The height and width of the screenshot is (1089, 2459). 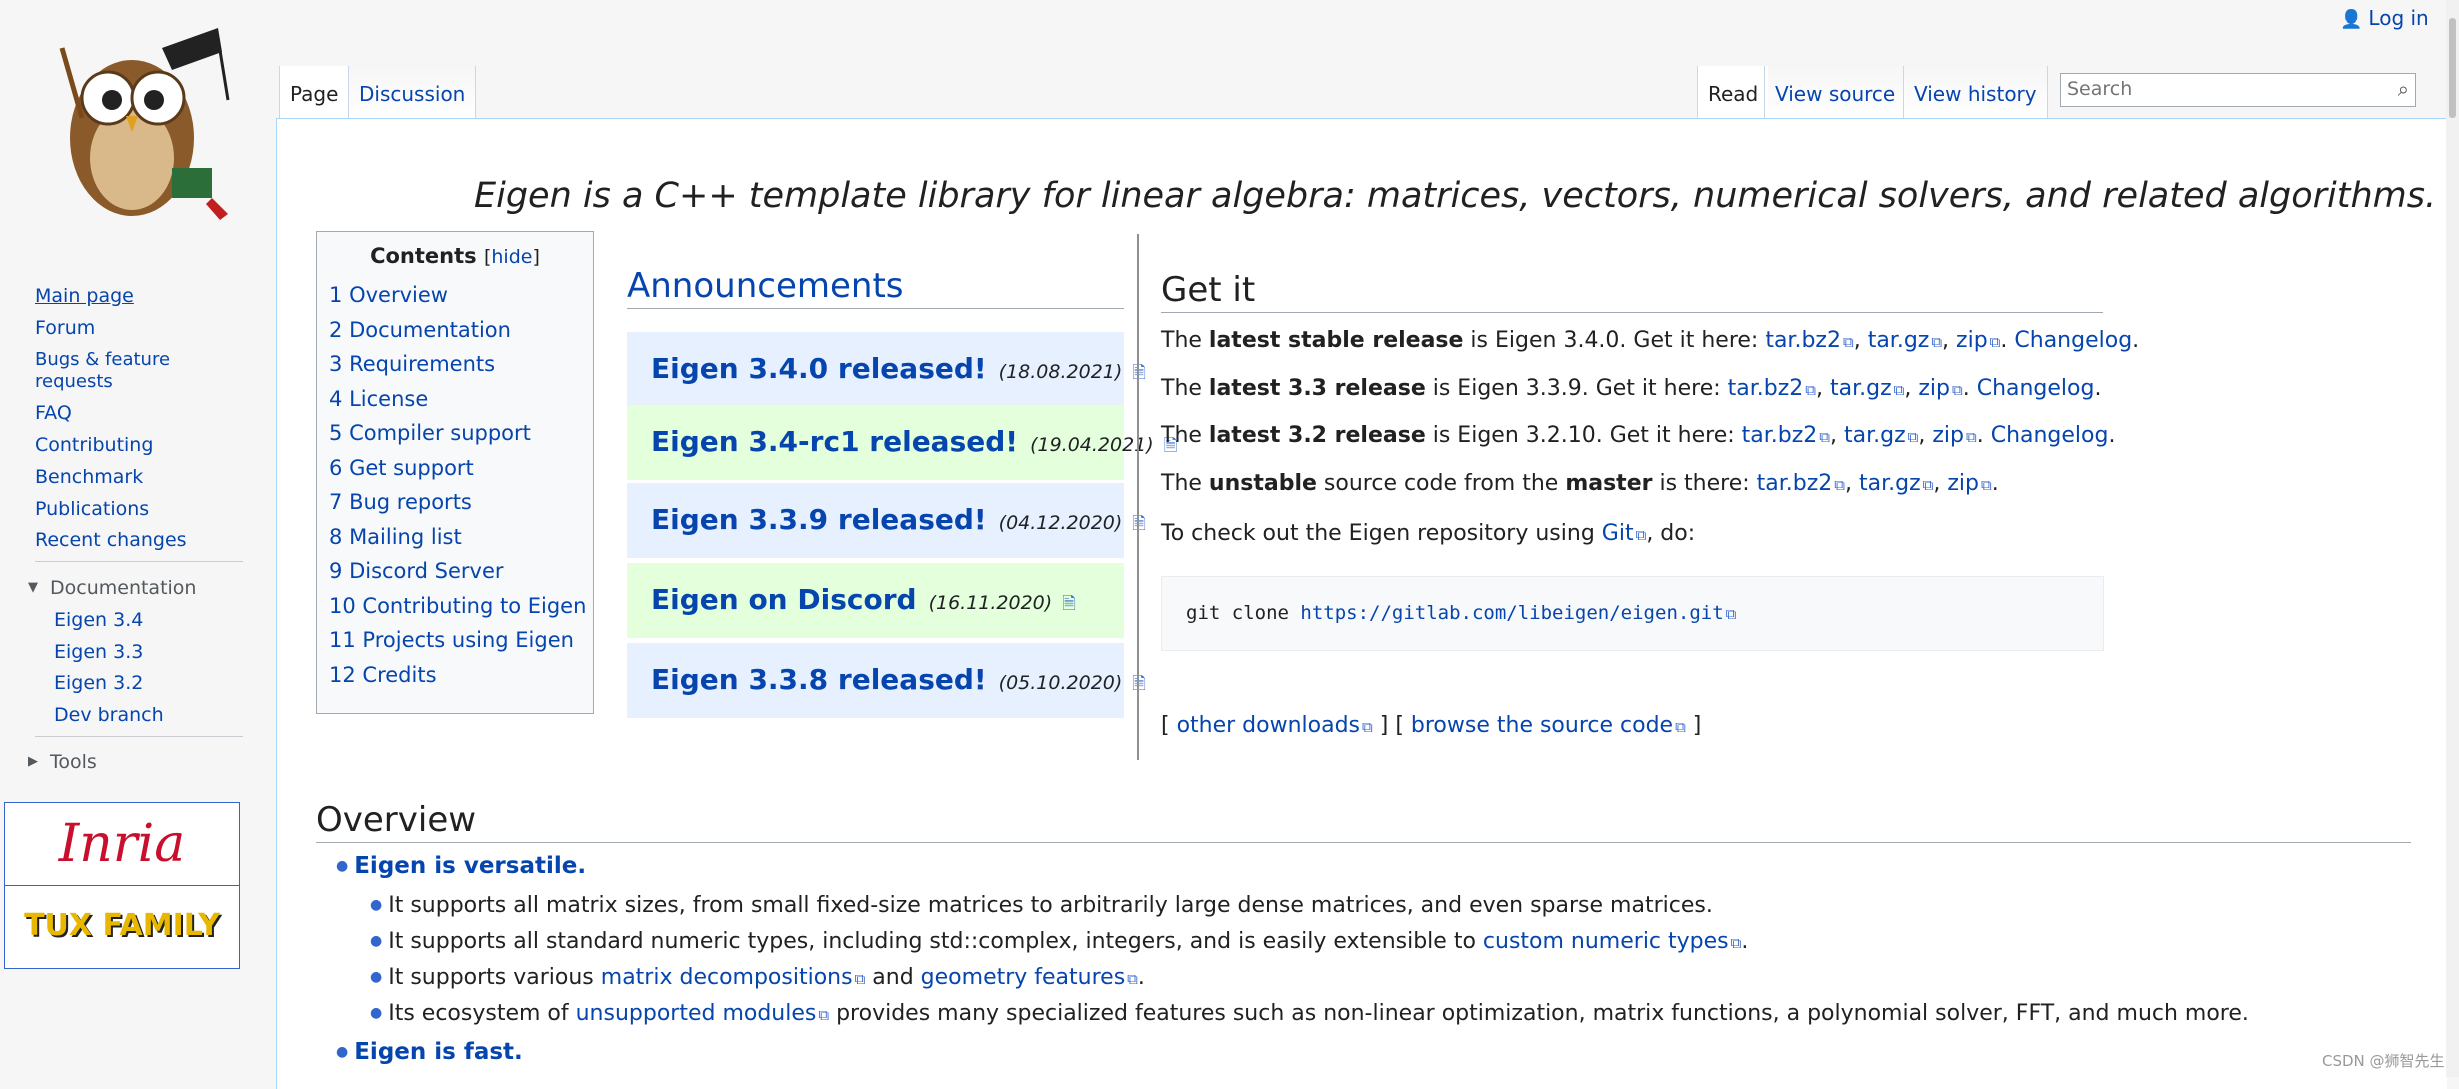 What do you see at coordinates (461, 866) in the screenshot?
I see `versatile-item: ● Eigen is versatile.` at bounding box center [461, 866].